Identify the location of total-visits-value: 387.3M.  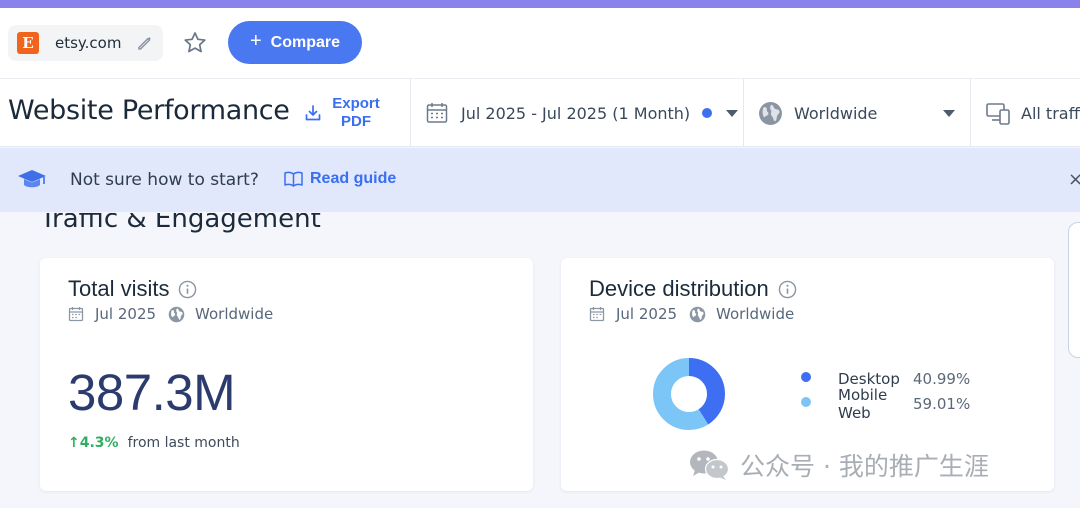
(152, 392).